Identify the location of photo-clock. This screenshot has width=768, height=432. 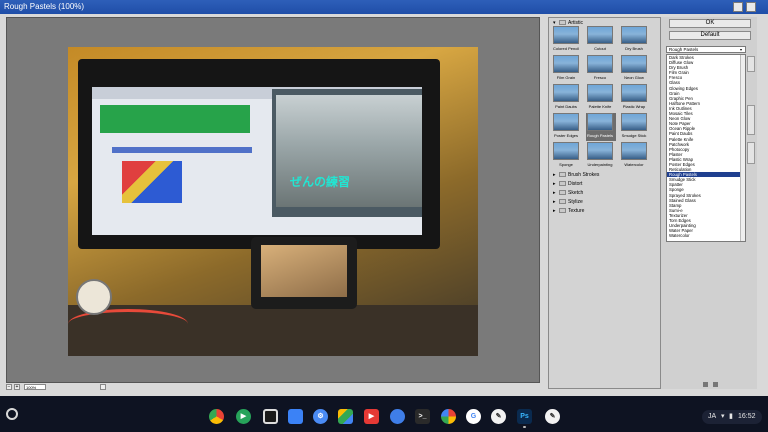
(94, 297).